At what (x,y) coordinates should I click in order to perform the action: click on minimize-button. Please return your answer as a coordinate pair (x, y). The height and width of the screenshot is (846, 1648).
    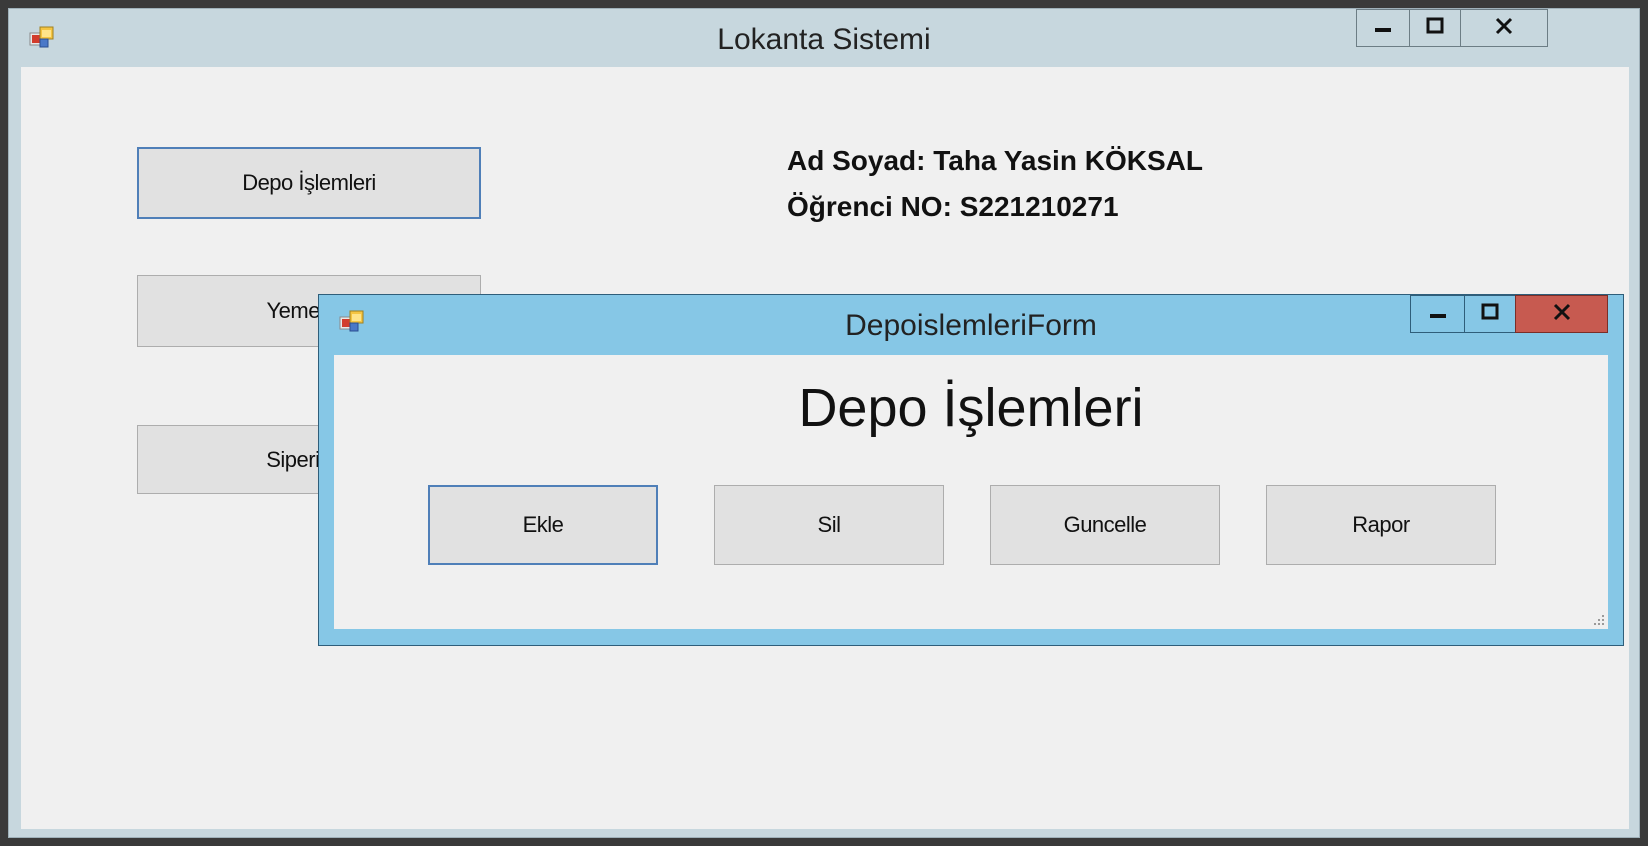
    Looking at the image, I should click on (1383, 28).